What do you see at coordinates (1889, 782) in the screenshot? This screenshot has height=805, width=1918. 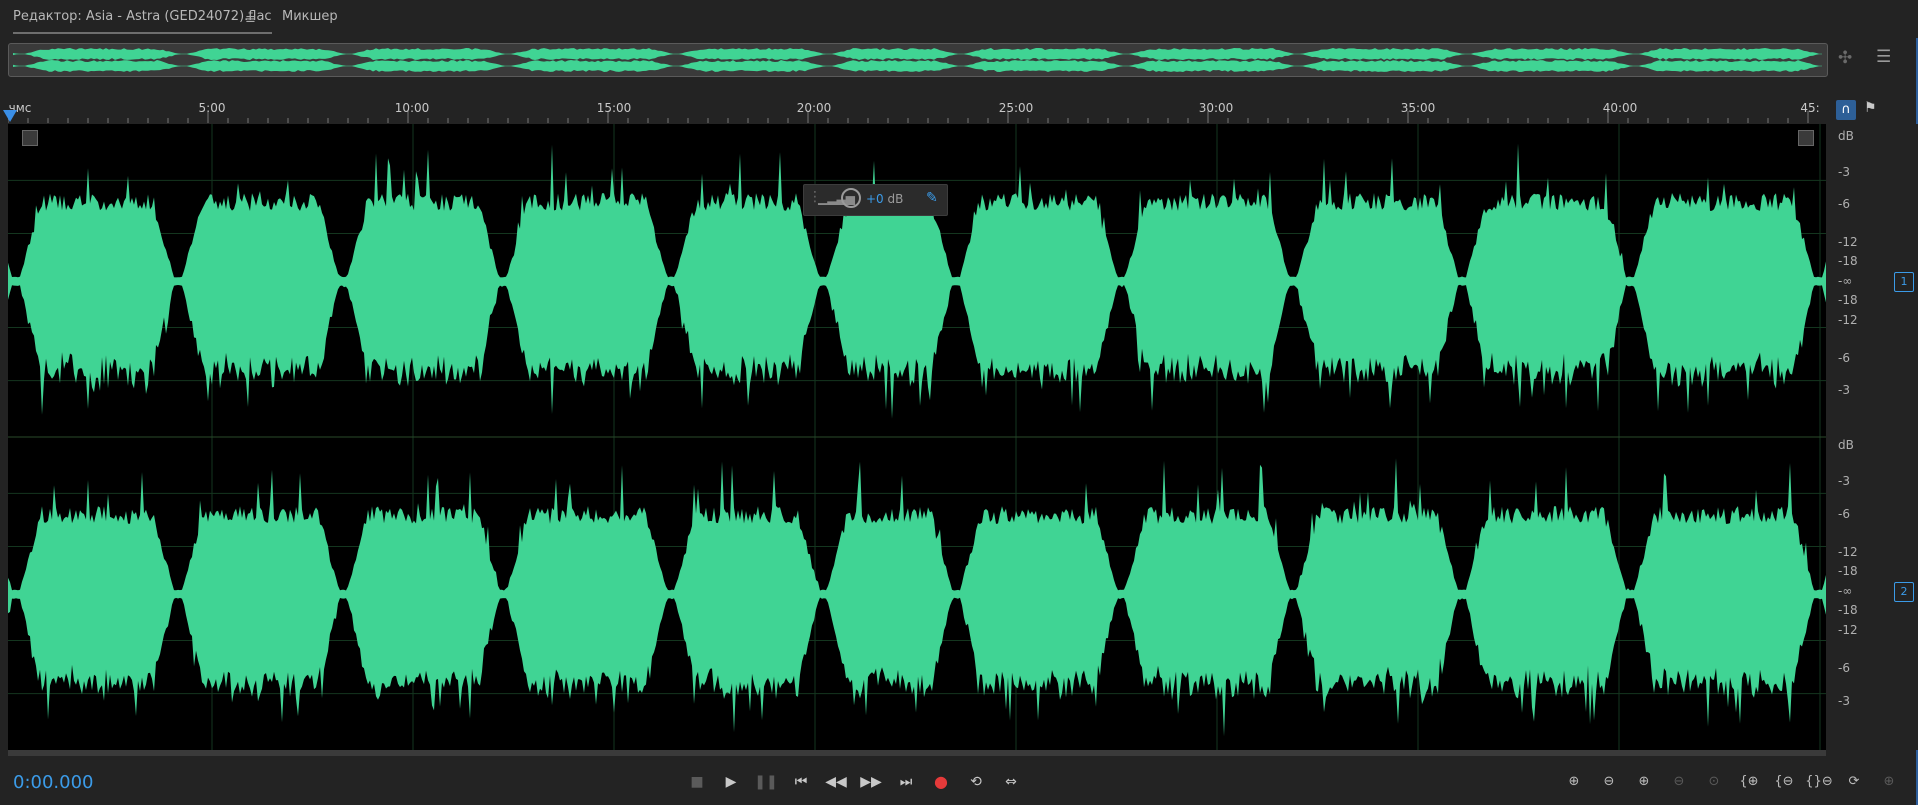 I see `zoom-disabled-button: ⊕` at bounding box center [1889, 782].